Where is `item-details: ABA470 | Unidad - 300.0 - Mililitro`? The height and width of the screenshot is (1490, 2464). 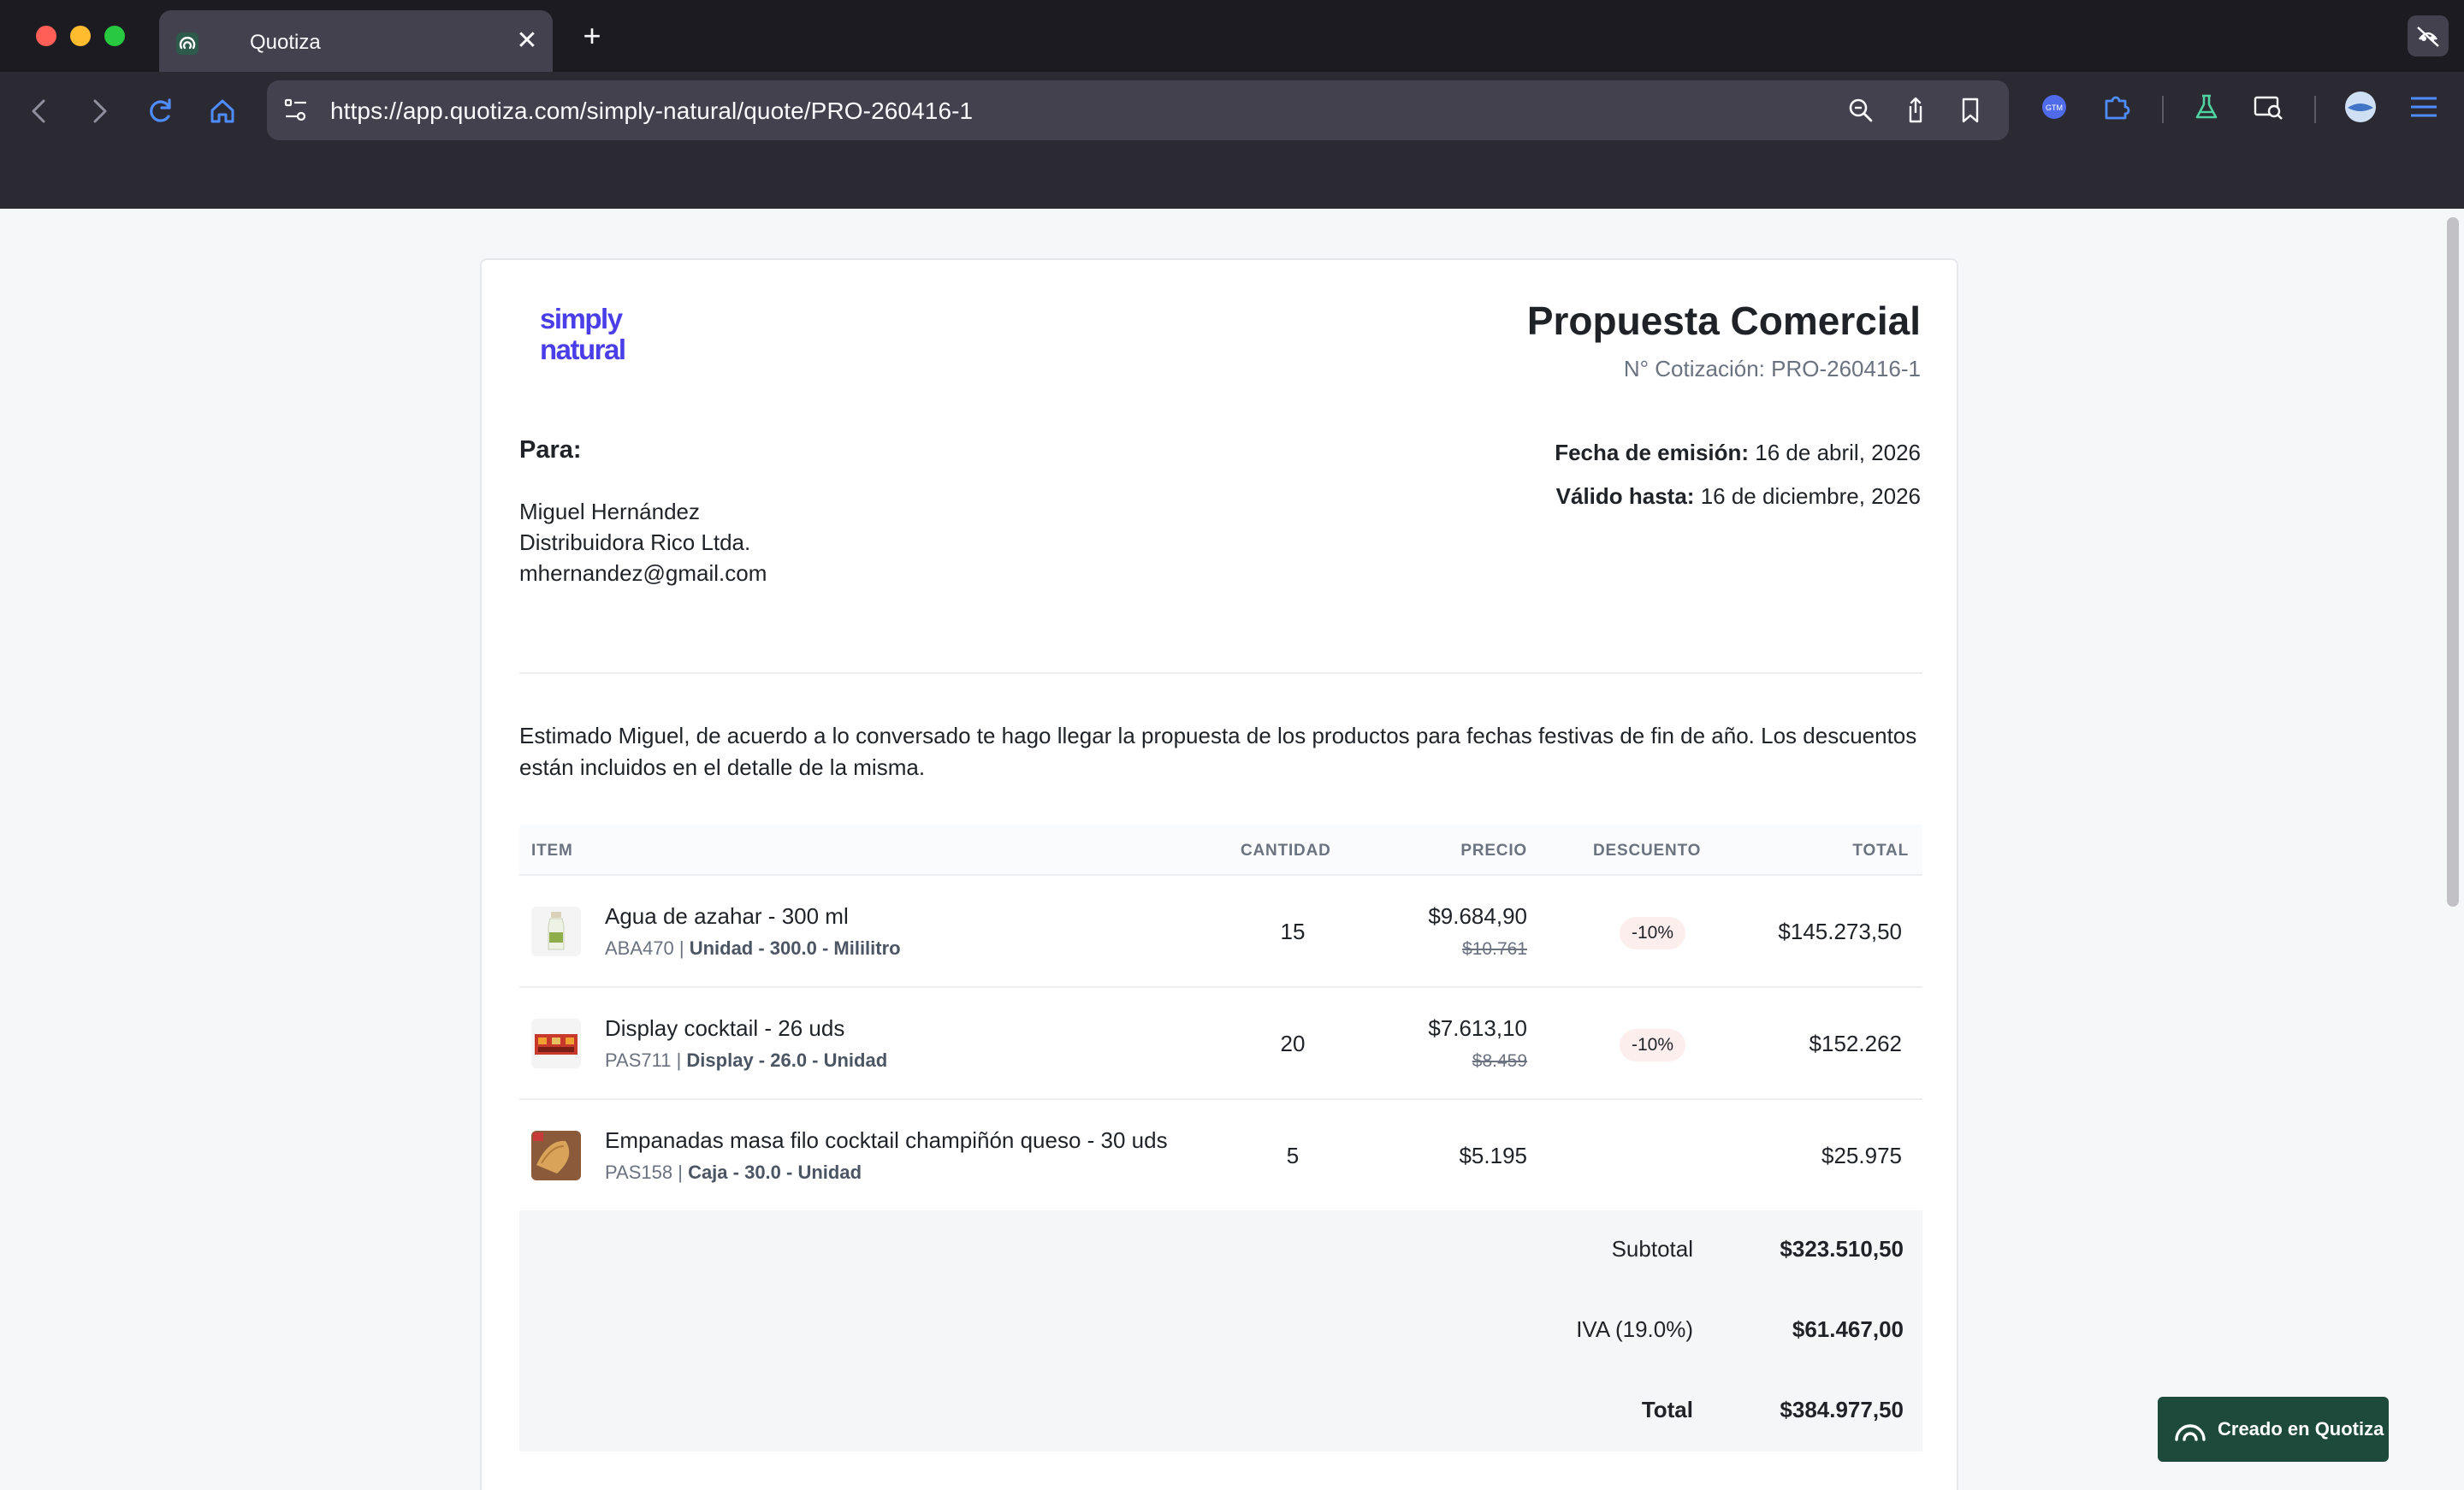 item-details: ABA470 | Unidad - 300.0 - Mililitro is located at coordinates (753, 948).